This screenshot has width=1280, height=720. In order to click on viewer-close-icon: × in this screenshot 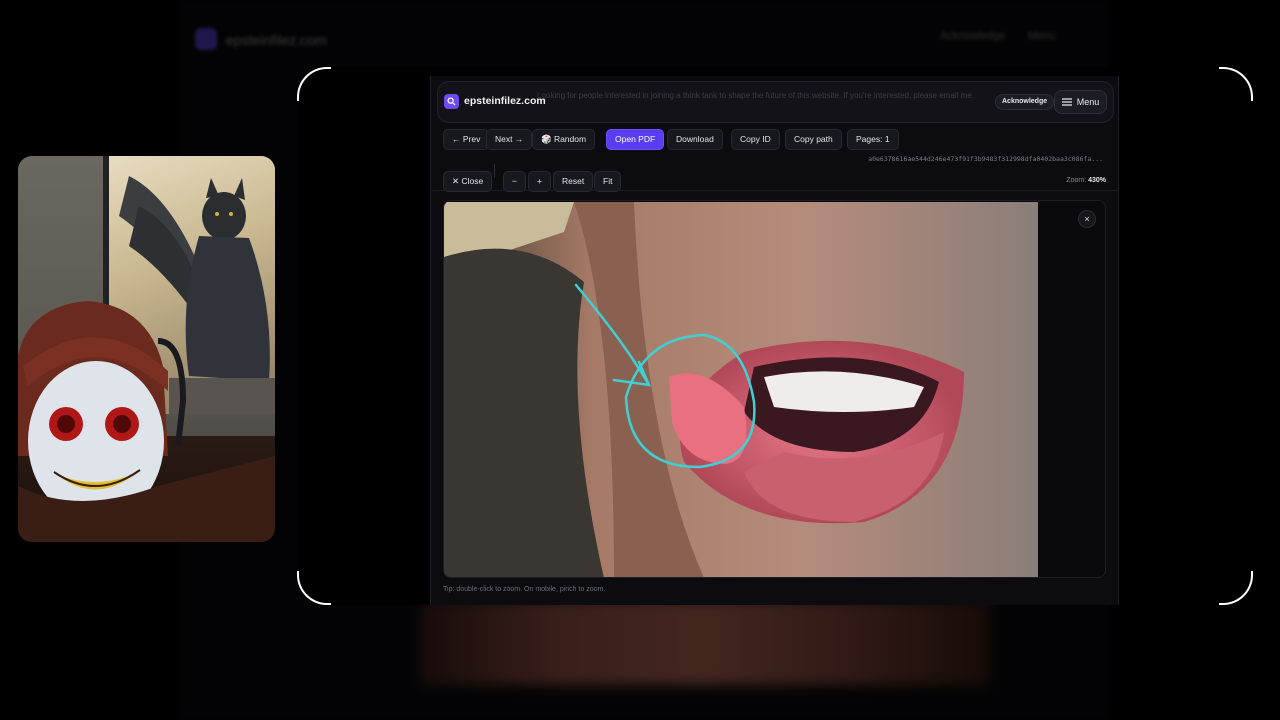, I will do `click(1087, 219)`.